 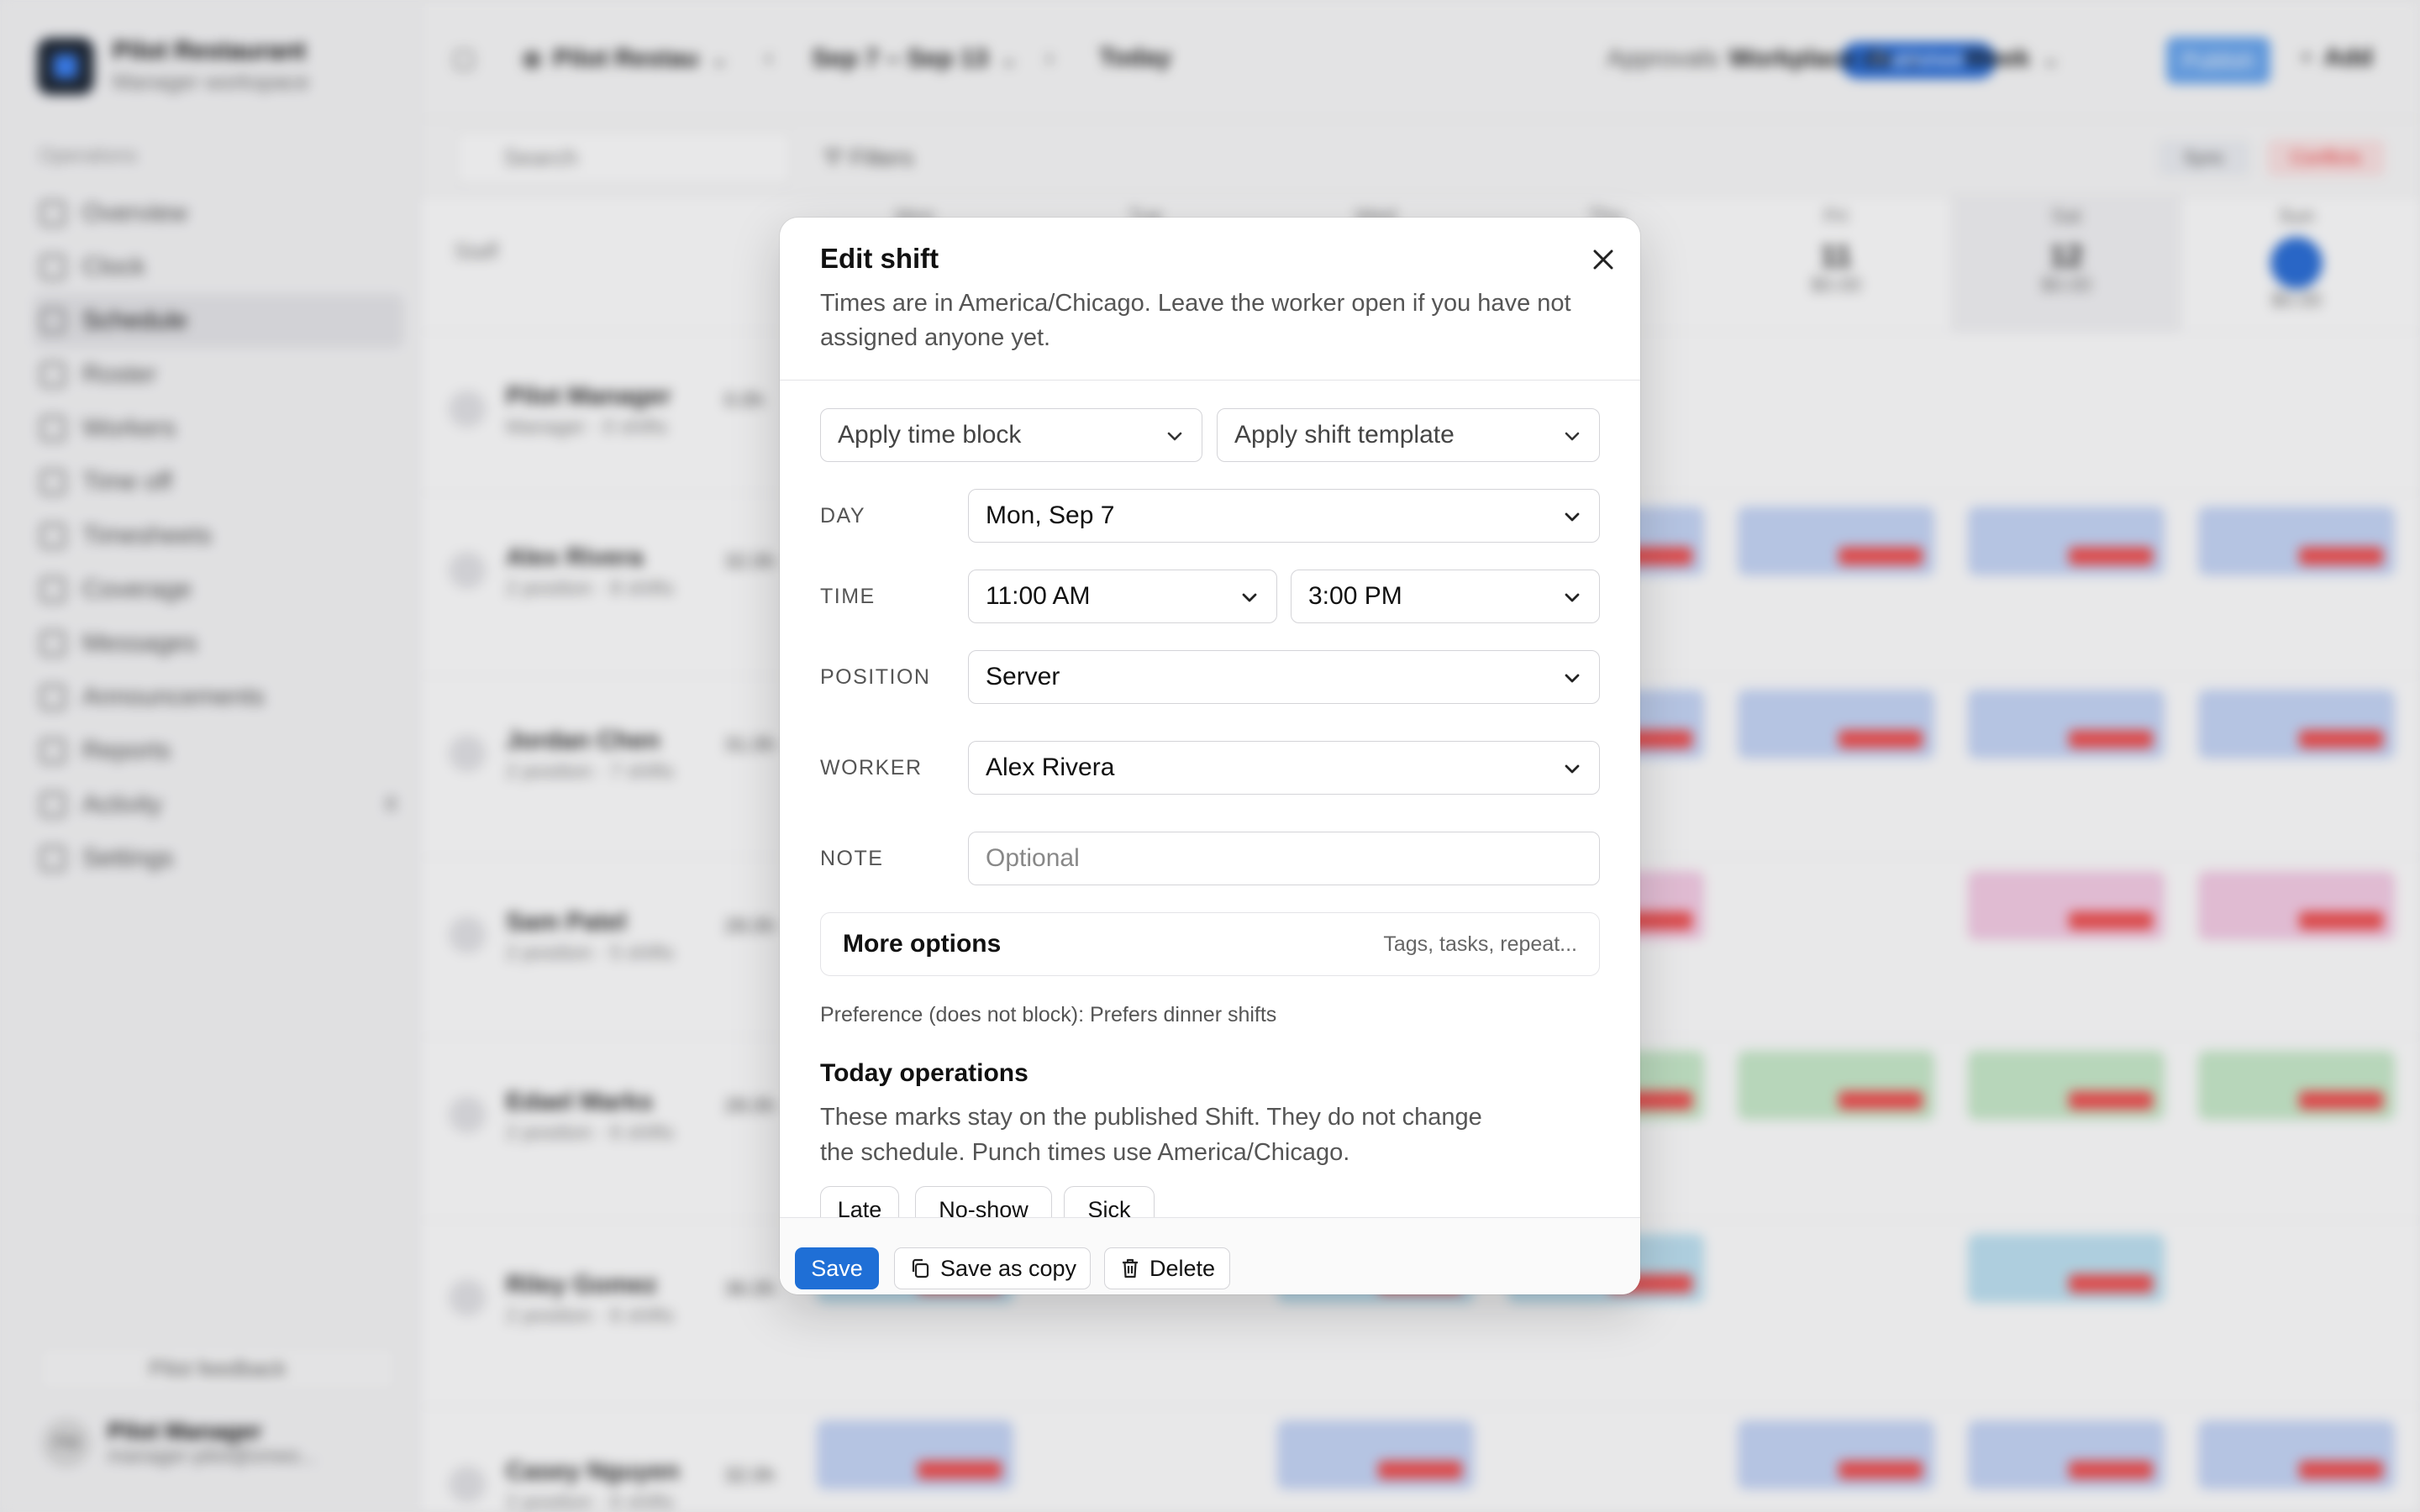 I want to click on trash-icon, so click(x=1130, y=1268).